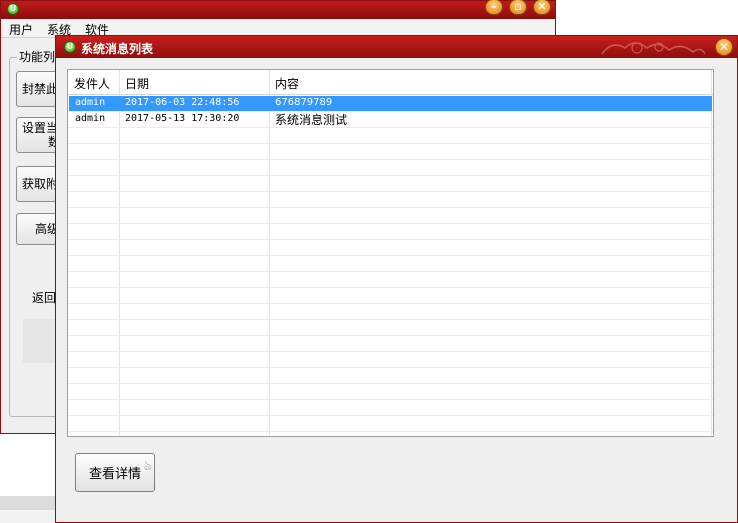  Describe the element at coordinates (311, 120) in the screenshot. I see `cell-content: 系统消息测试` at that location.